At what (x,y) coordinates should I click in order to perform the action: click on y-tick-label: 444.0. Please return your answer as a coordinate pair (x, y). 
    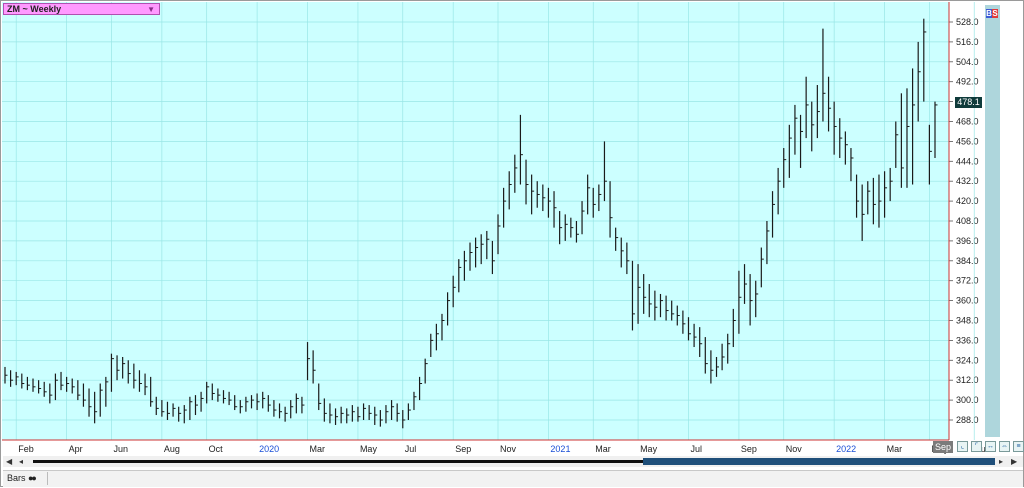
    Looking at the image, I should click on (967, 161).